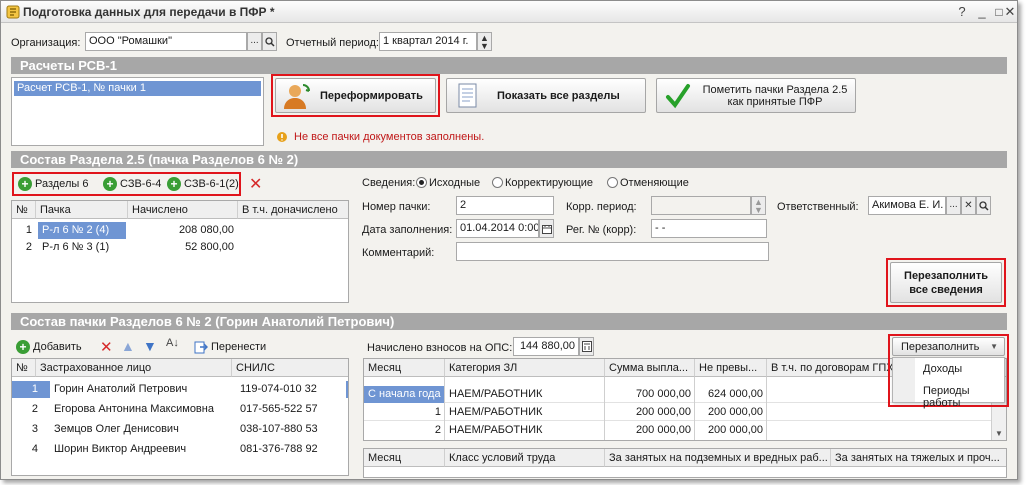 The height and width of the screenshot is (485, 1026). I want to click on minimize-icon: _, so click(982, 12).